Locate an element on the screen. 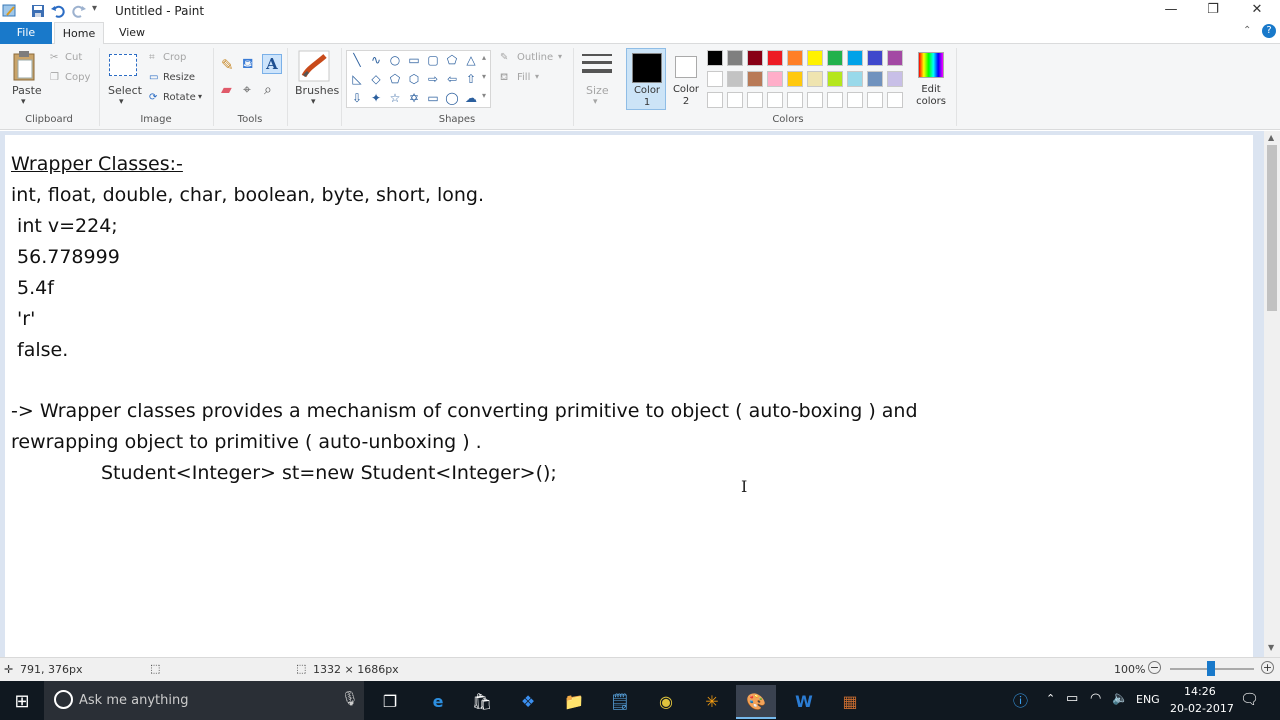 This screenshot has width=1280, height=720. collapse-ribbon-icon: ⌃ is located at coordinates (1247, 30).